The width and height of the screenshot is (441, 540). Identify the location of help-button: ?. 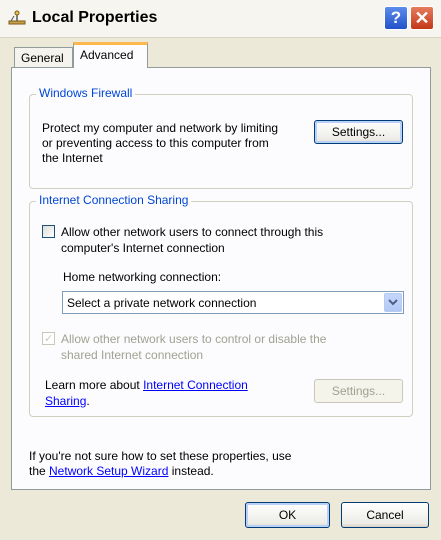
(396, 18).